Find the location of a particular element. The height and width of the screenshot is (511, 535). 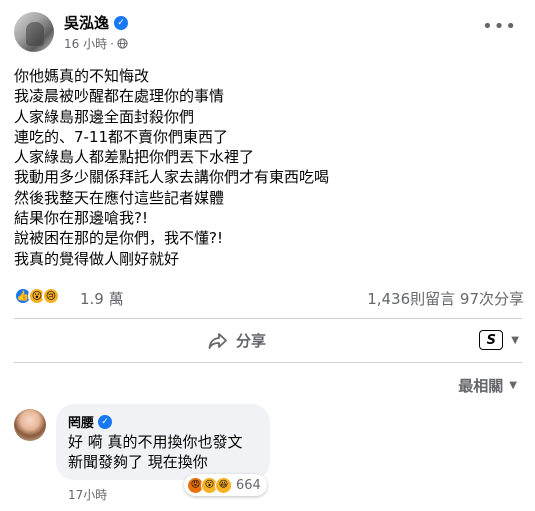

comment-time: 17小時 is located at coordinates (87, 494).